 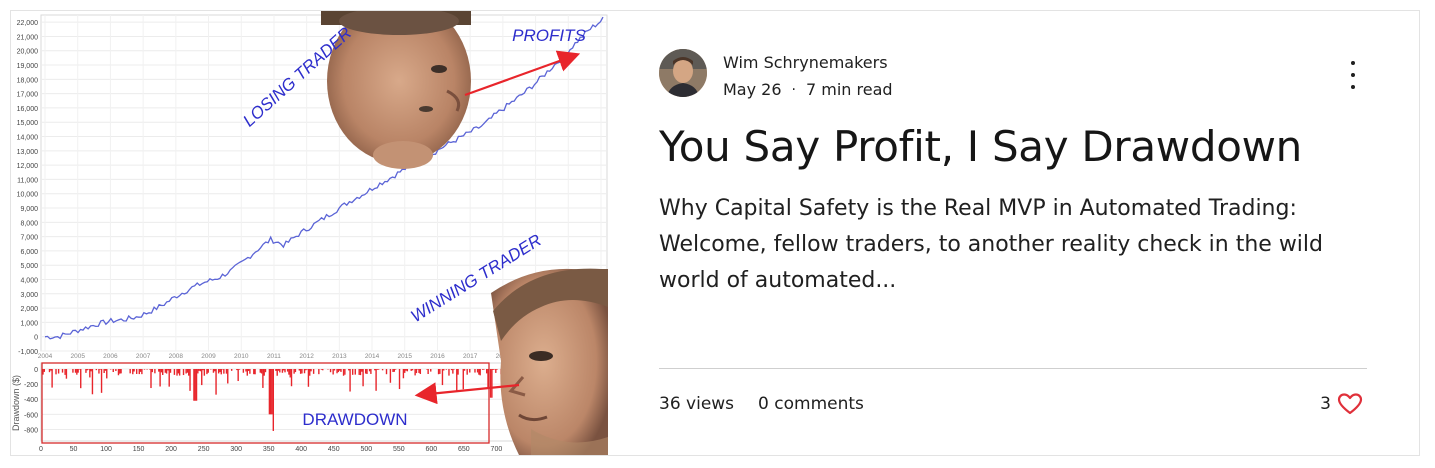 What do you see at coordinates (497, 449) in the screenshot?
I see `dd-x-tick-label: 700` at bounding box center [497, 449].